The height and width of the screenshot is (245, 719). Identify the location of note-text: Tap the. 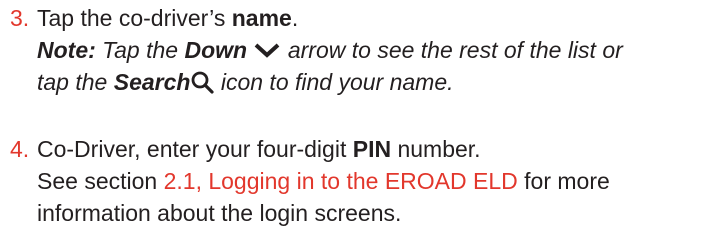
(140, 50).